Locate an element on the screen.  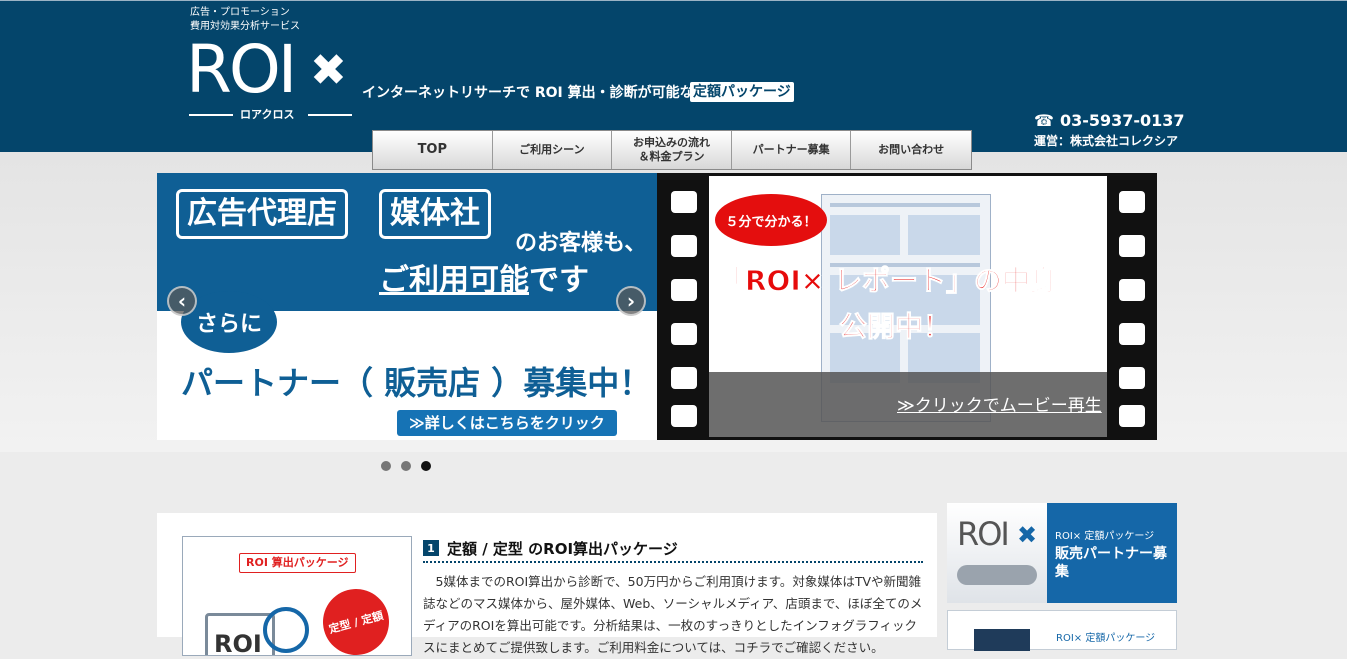
handshake-icon is located at coordinates (997, 575).